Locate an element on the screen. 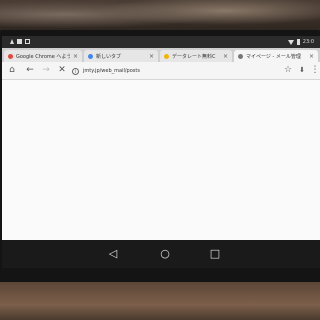  page-favicon-icon is located at coordinates (166, 56).